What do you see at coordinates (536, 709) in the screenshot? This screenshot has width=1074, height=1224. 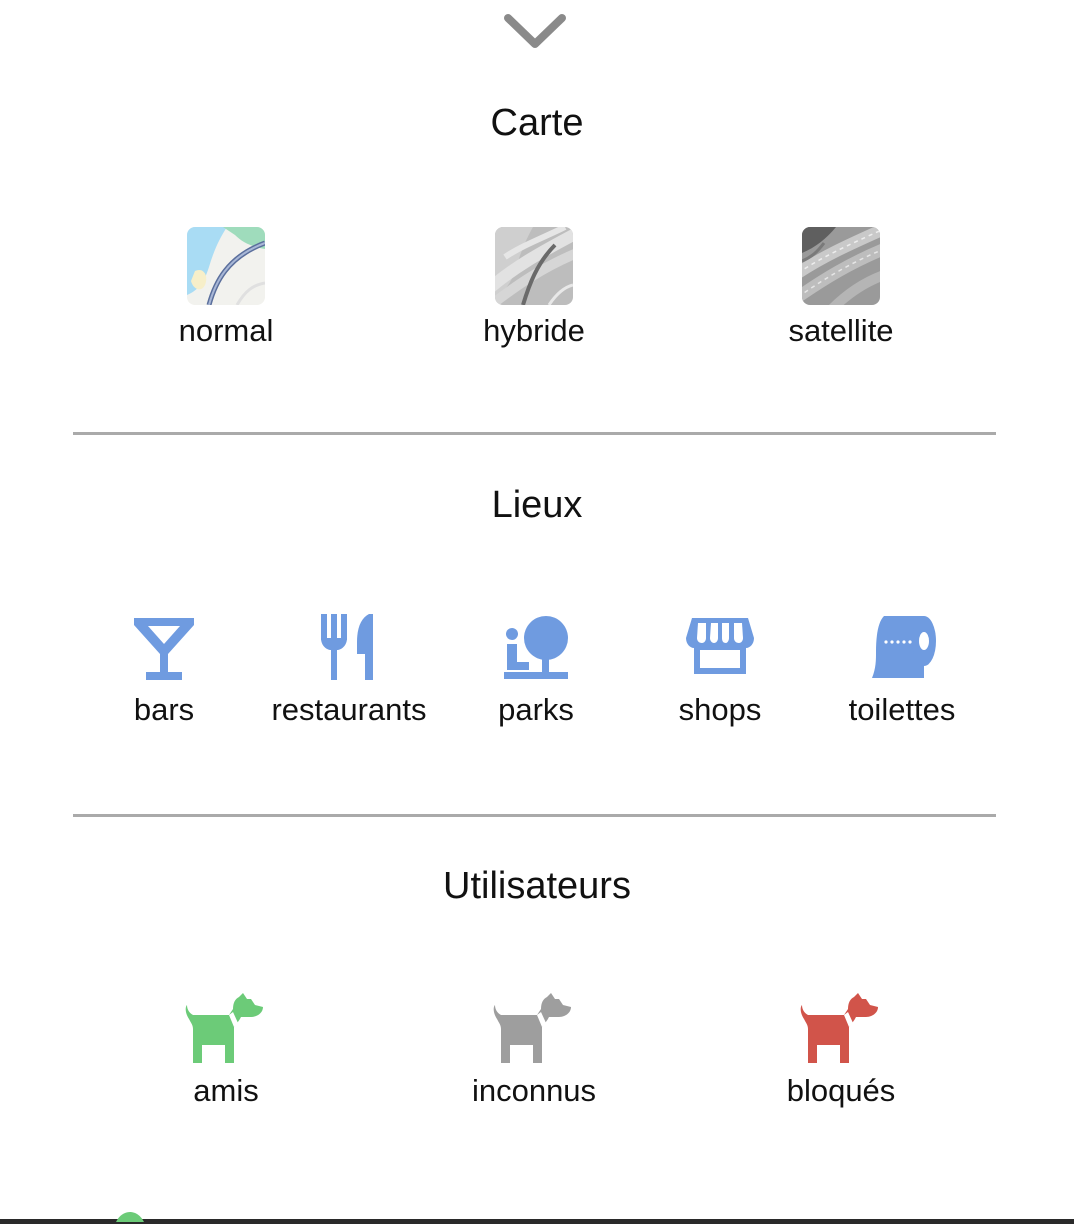 I see `place-filter-label: parks` at bounding box center [536, 709].